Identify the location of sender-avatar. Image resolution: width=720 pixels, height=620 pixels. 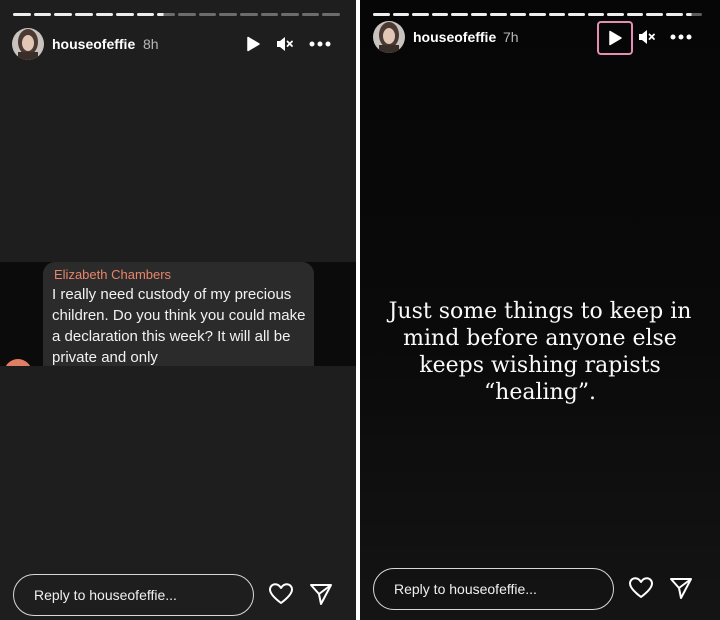
(18, 362).